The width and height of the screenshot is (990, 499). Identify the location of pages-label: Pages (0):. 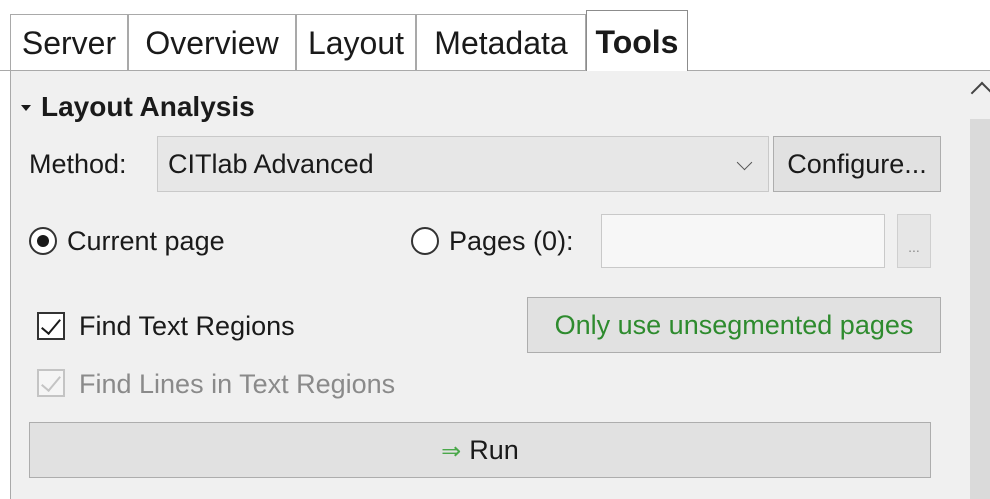
(511, 241).